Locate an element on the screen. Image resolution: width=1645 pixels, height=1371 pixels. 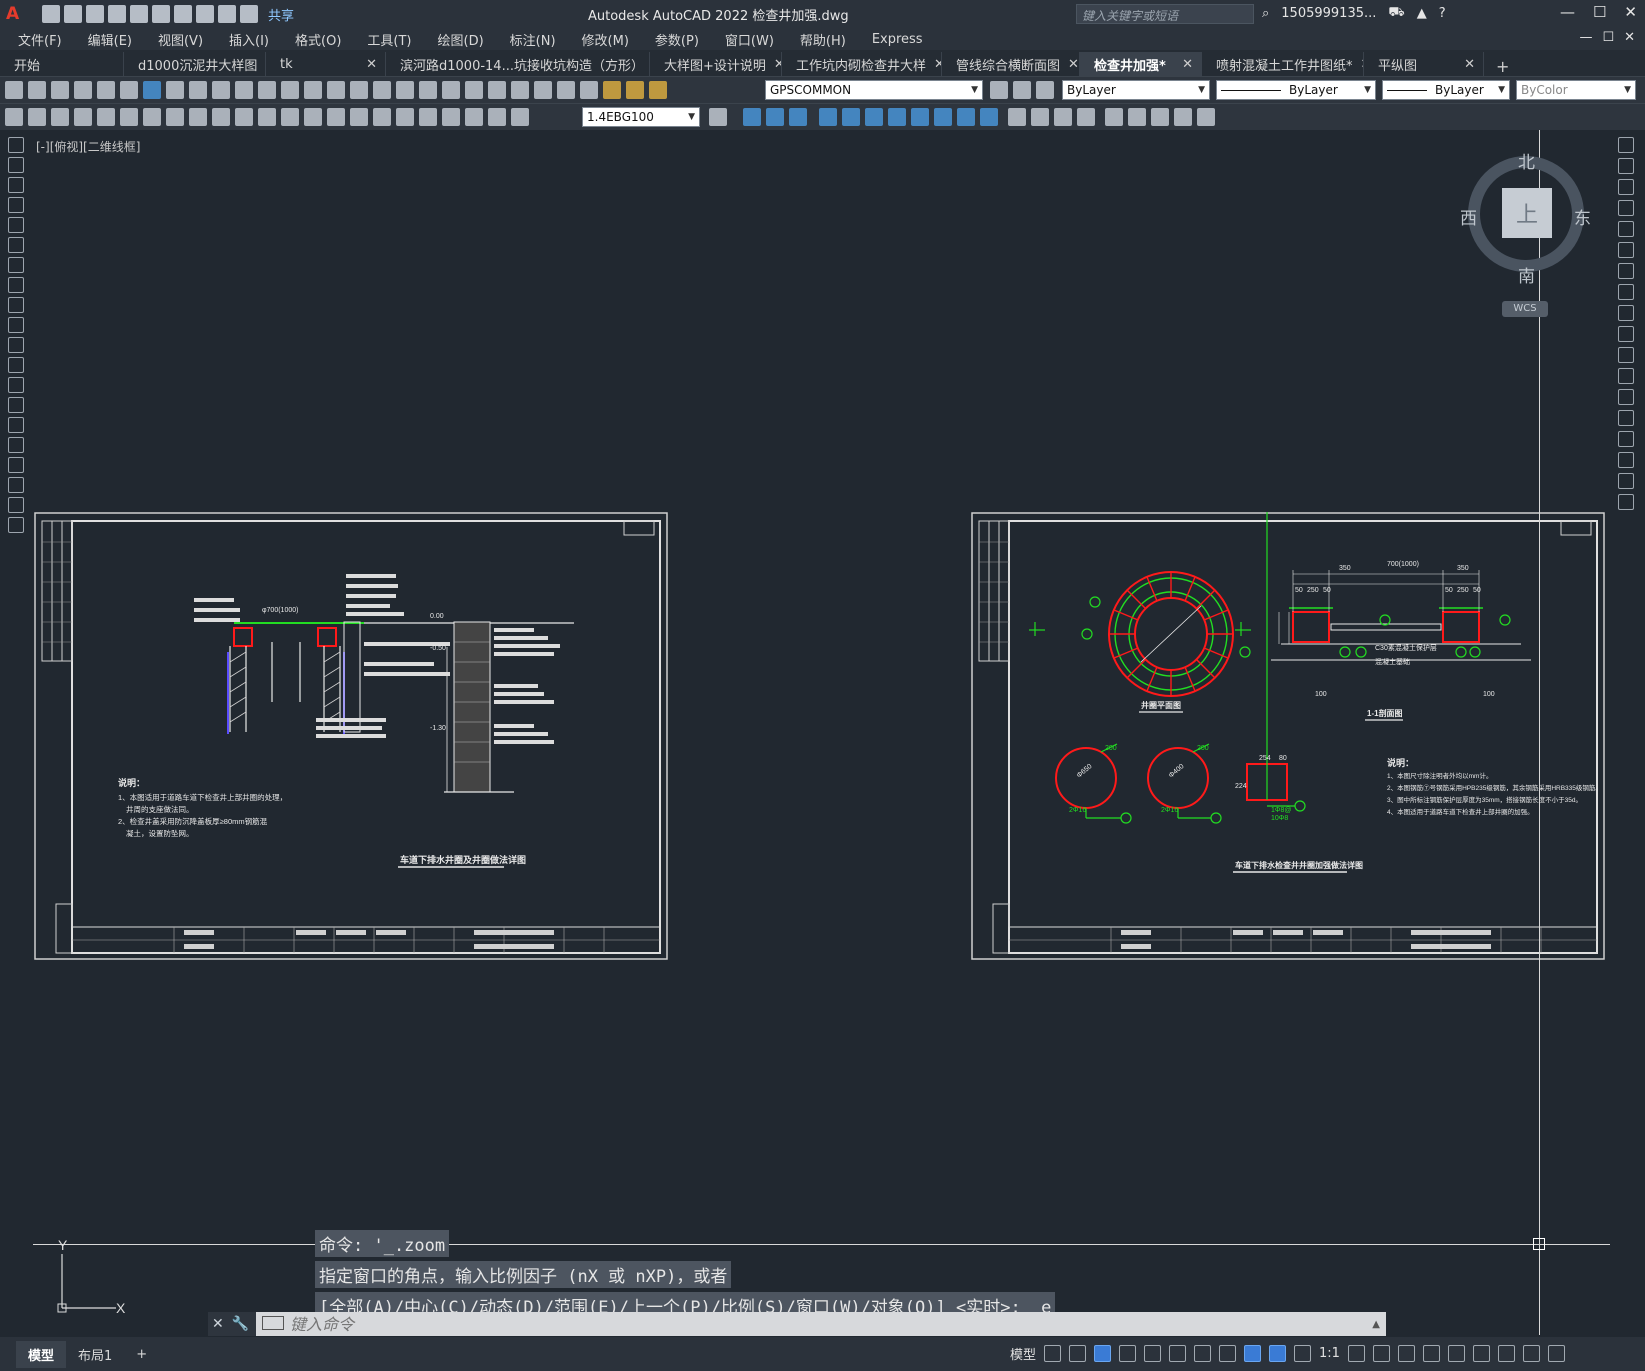
dim-text-edit-icon is located at coordinates (497, 117).